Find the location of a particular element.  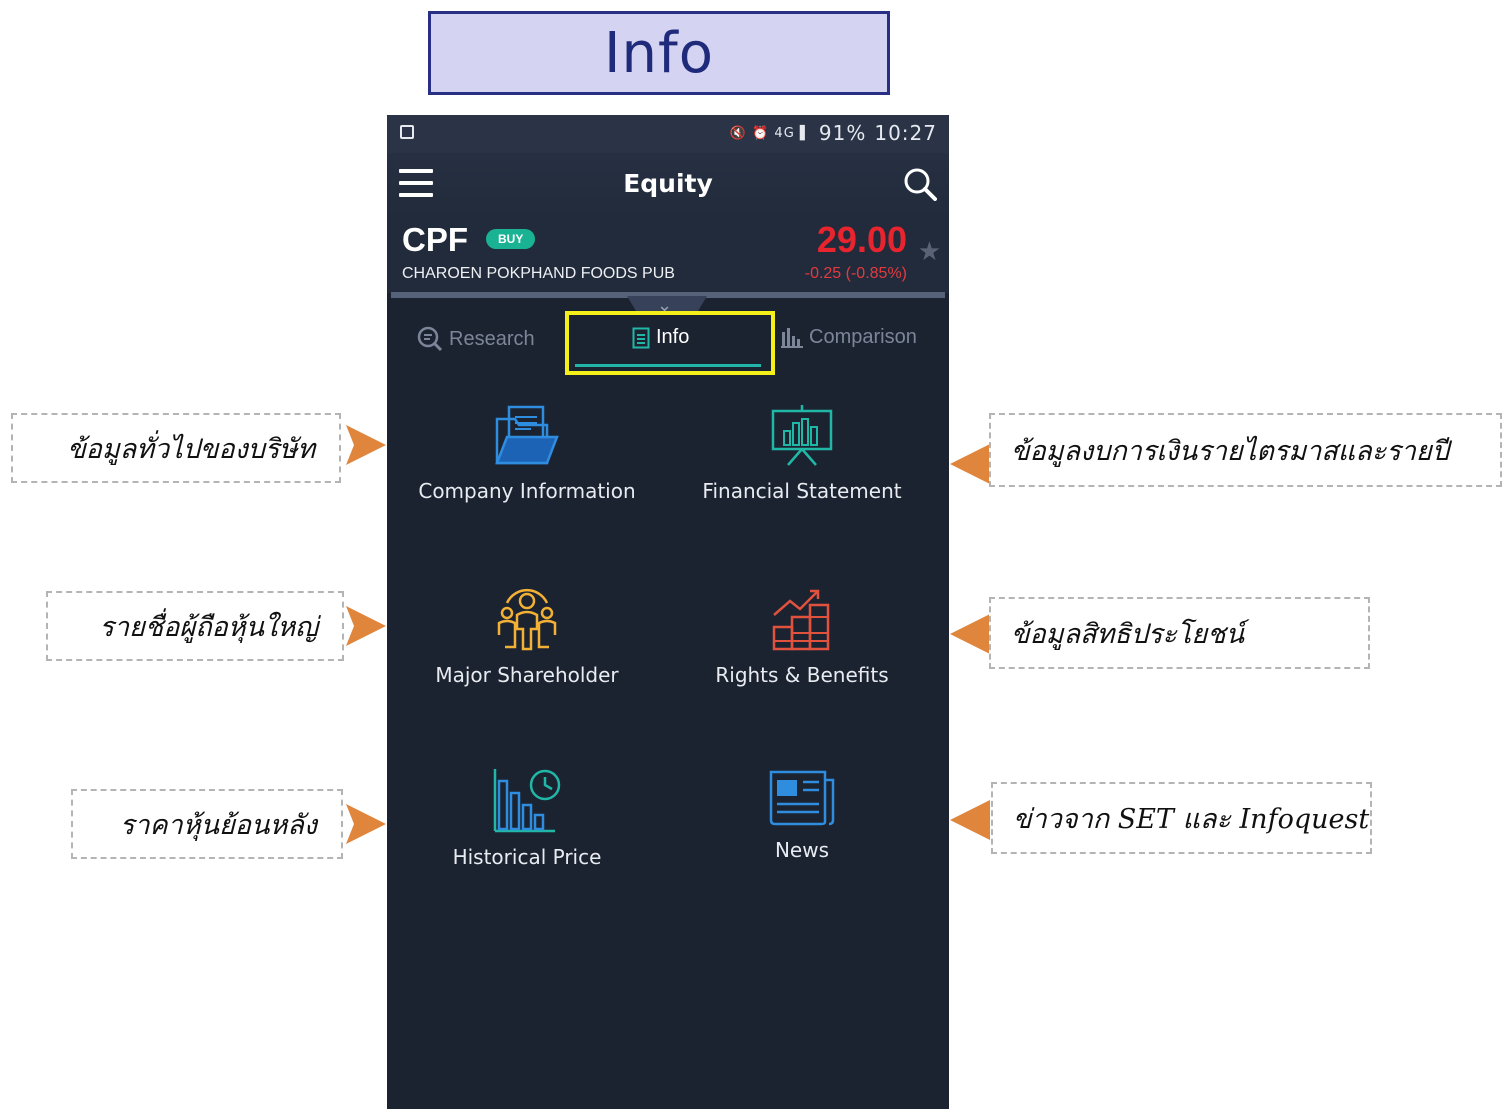

historical-price-tile: Historical Price is located at coordinates (527, 817).